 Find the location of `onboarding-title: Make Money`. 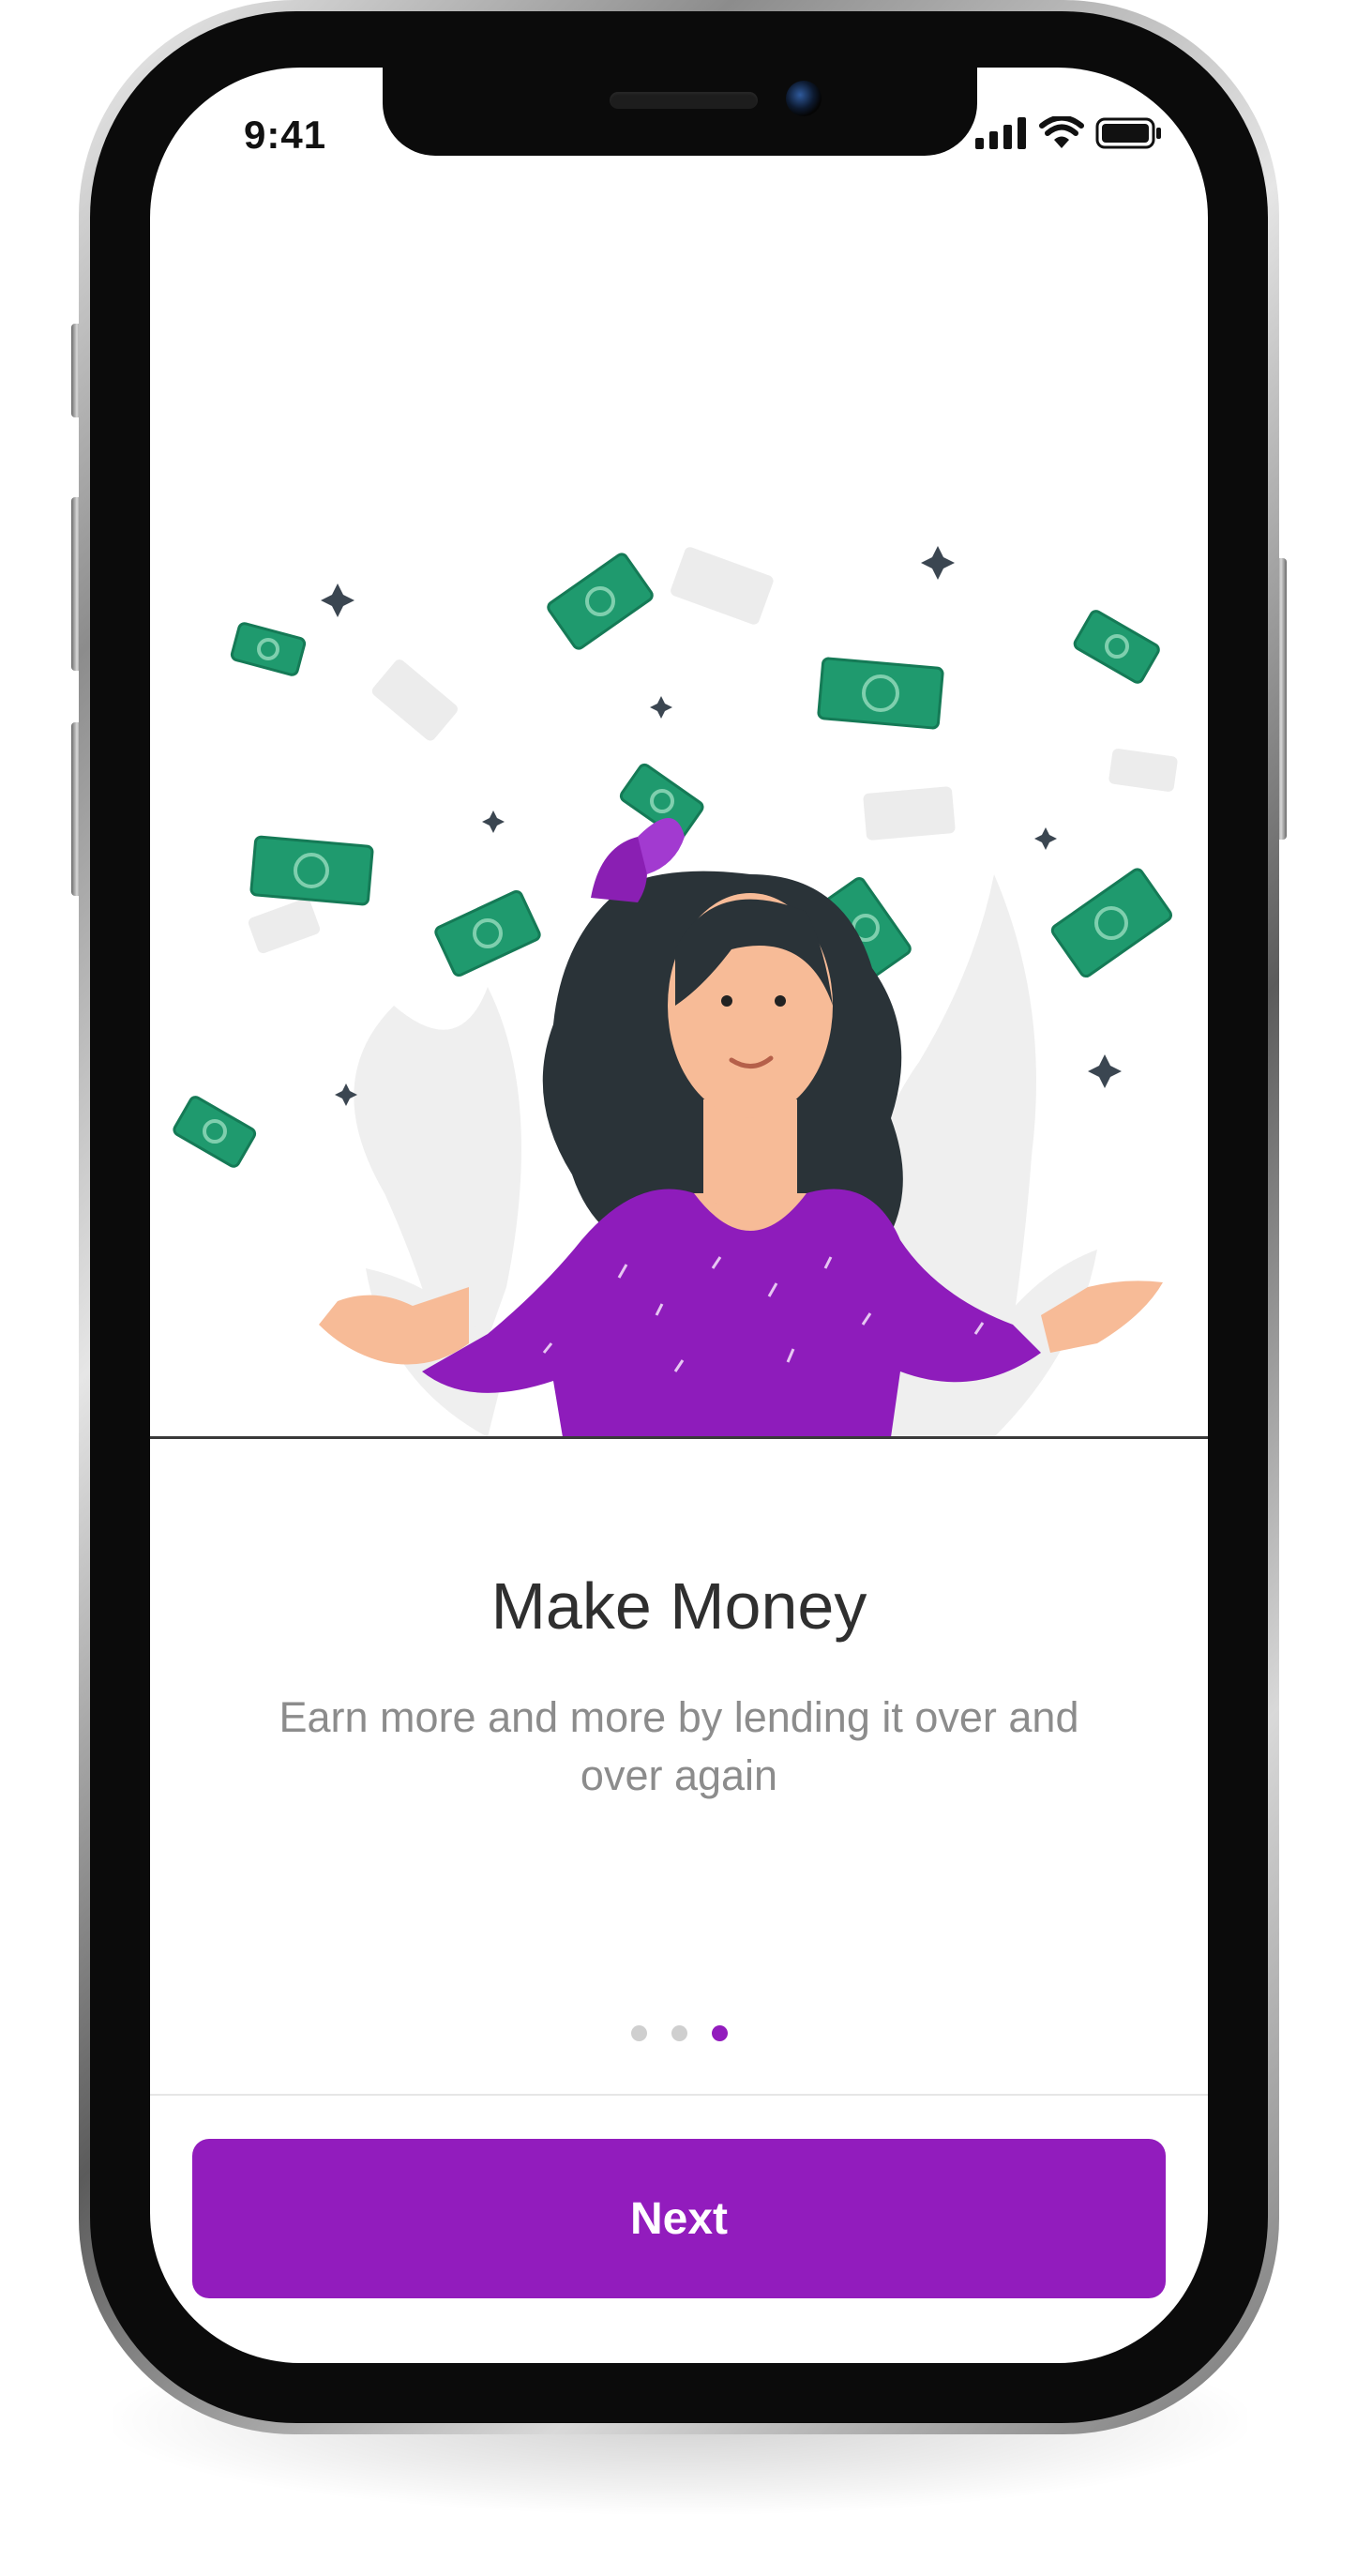

onboarding-title: Make Money is located at coordinates (678, 1606).